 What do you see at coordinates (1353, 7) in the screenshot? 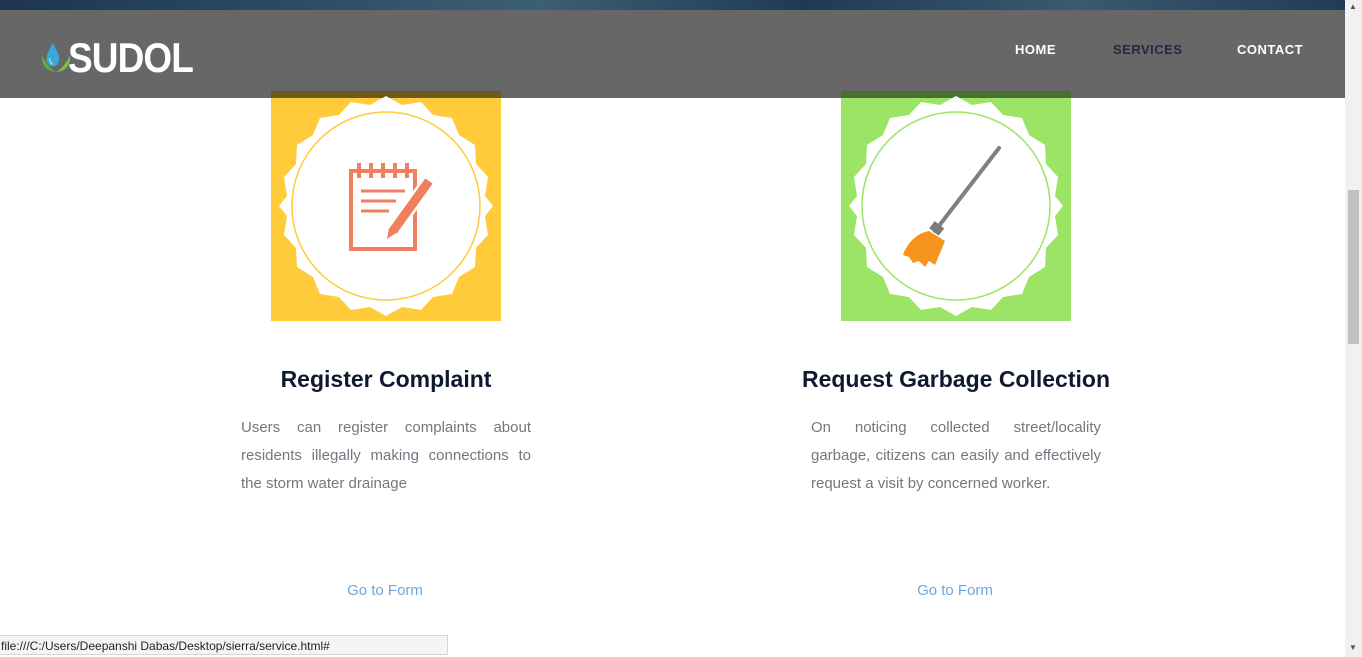
I see `scroll-up-arrow-icon: ▲` at bounding box center [1353, 7].